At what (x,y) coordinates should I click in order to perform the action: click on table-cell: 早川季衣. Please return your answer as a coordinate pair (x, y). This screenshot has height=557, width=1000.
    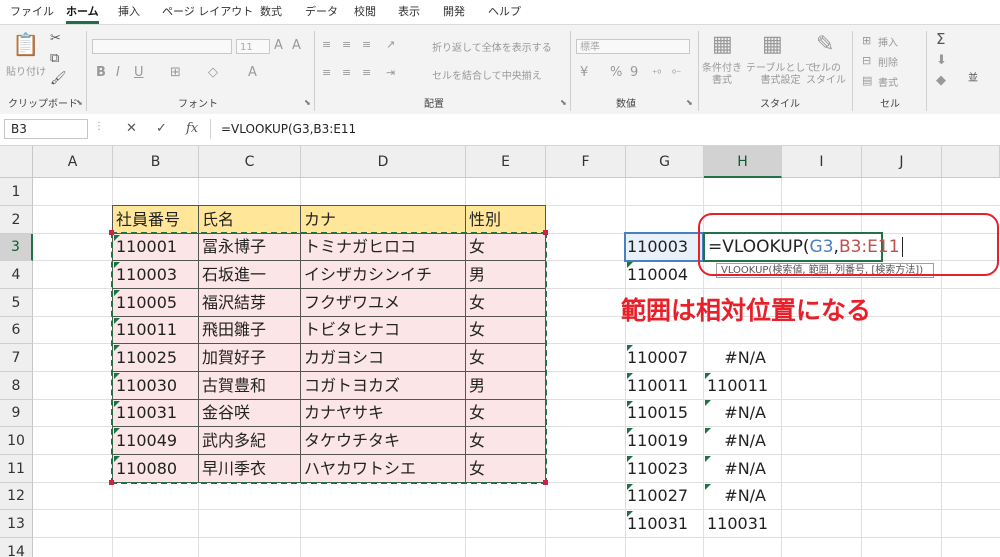
    Looking at the image, I should click on (249, 468).